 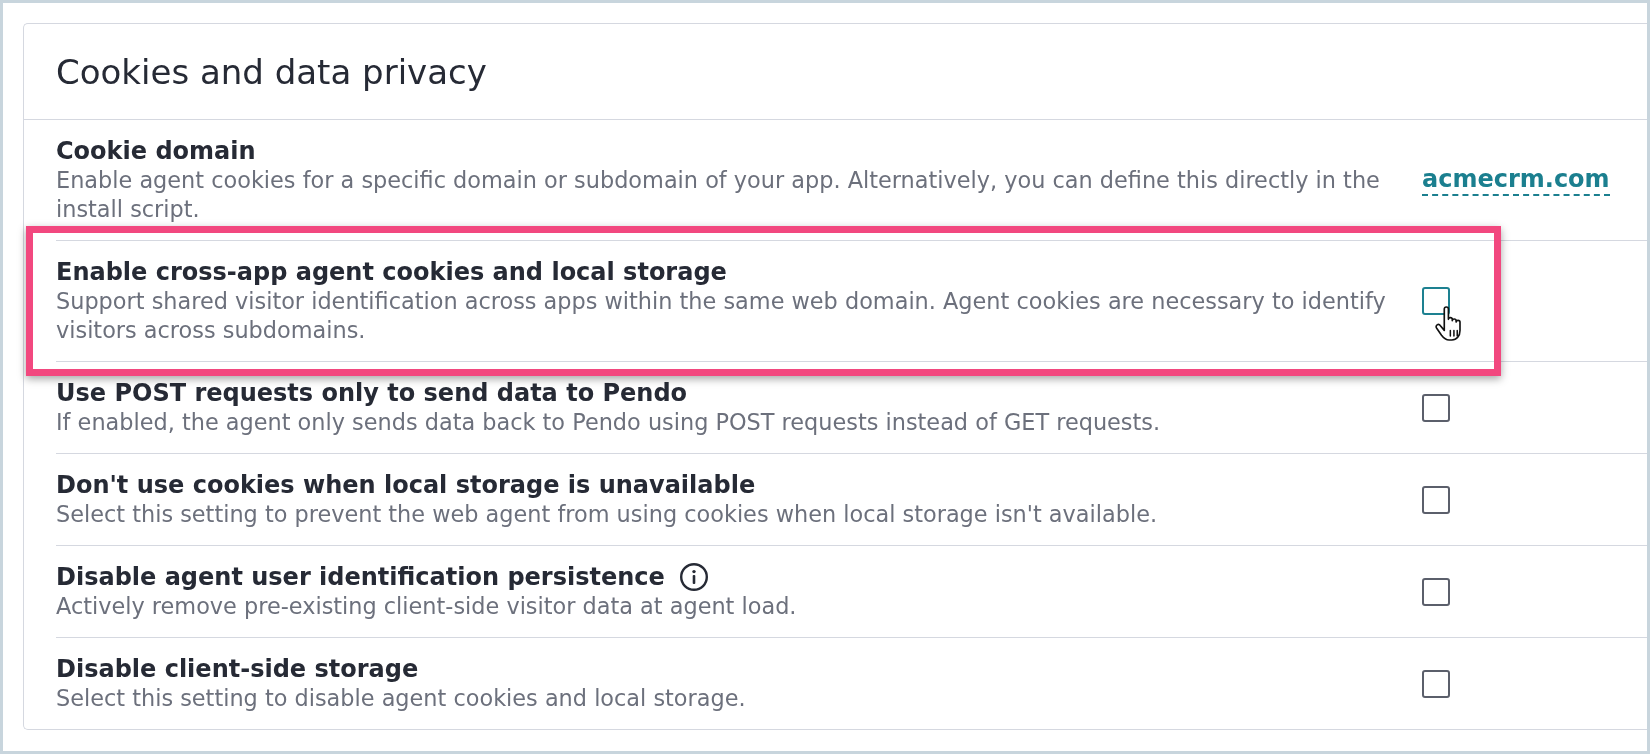 I want to click on domain-link: acmecrm.com, so click(x=1516, y=180).